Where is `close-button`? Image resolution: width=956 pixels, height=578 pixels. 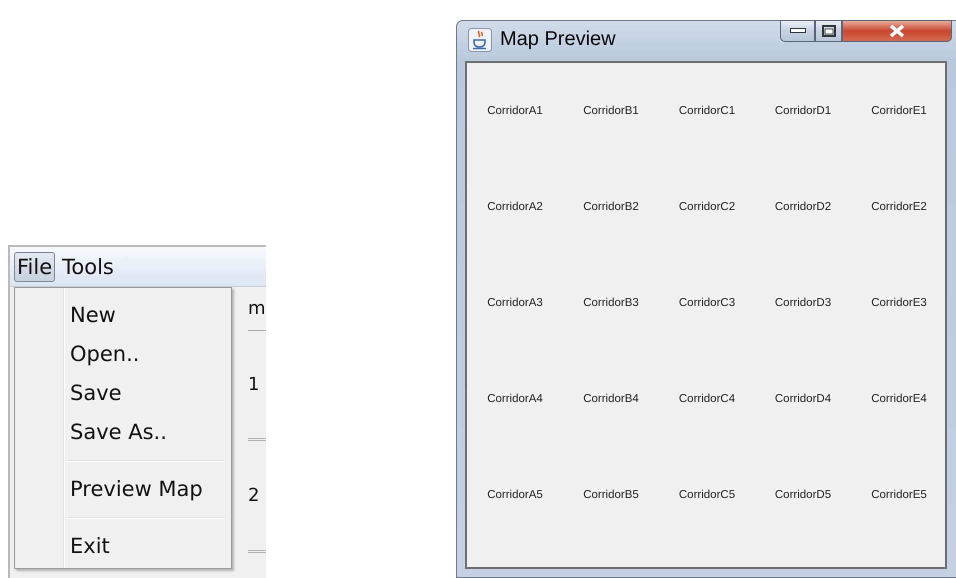 close-button is located at coordinates (897, 31).